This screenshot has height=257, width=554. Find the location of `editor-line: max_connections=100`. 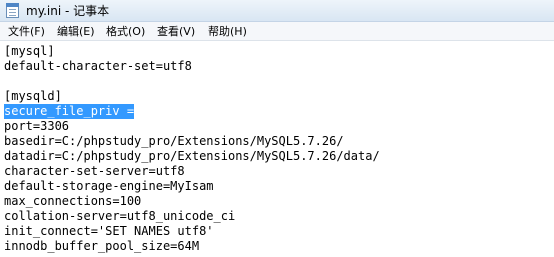

editor-line: max_connections=100 is located at coordinates (73, 201).